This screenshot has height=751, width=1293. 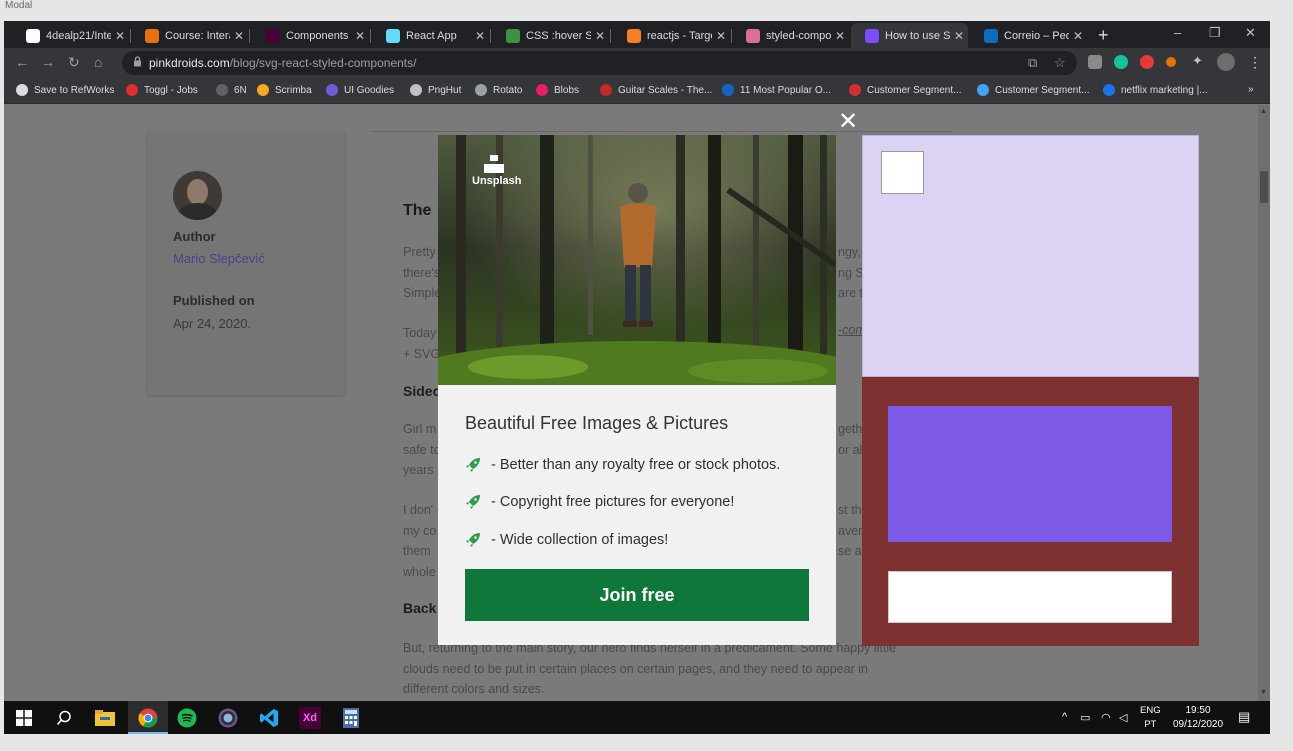 I want to click on wifi-icon: ◠, so click(x=1106, y=717).